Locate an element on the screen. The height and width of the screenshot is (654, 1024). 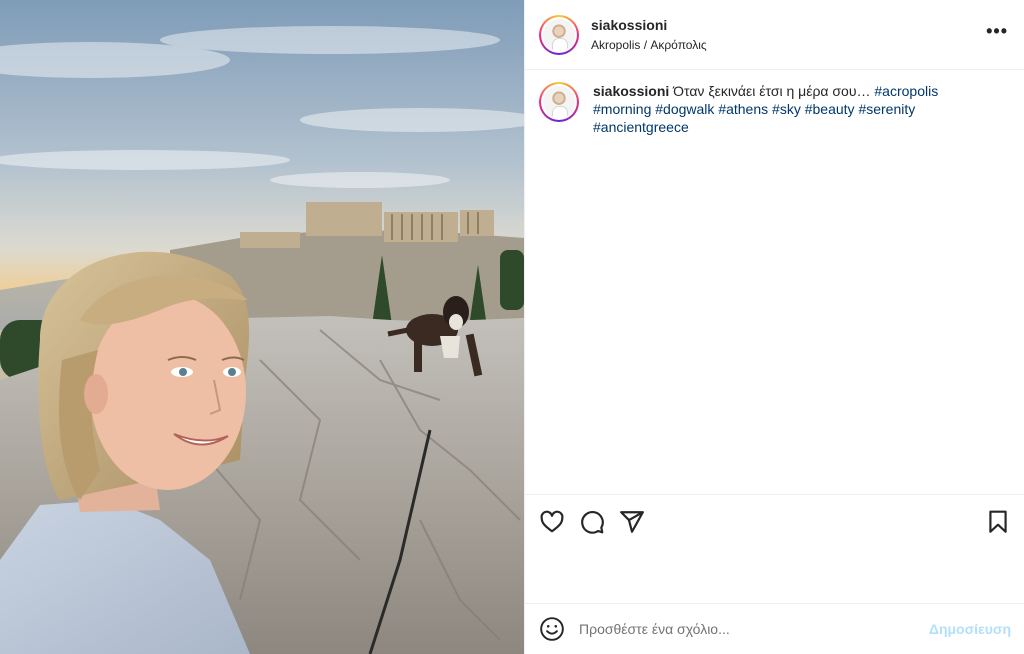
hashtag-link: #beauty is located at coordinates (830, 109).